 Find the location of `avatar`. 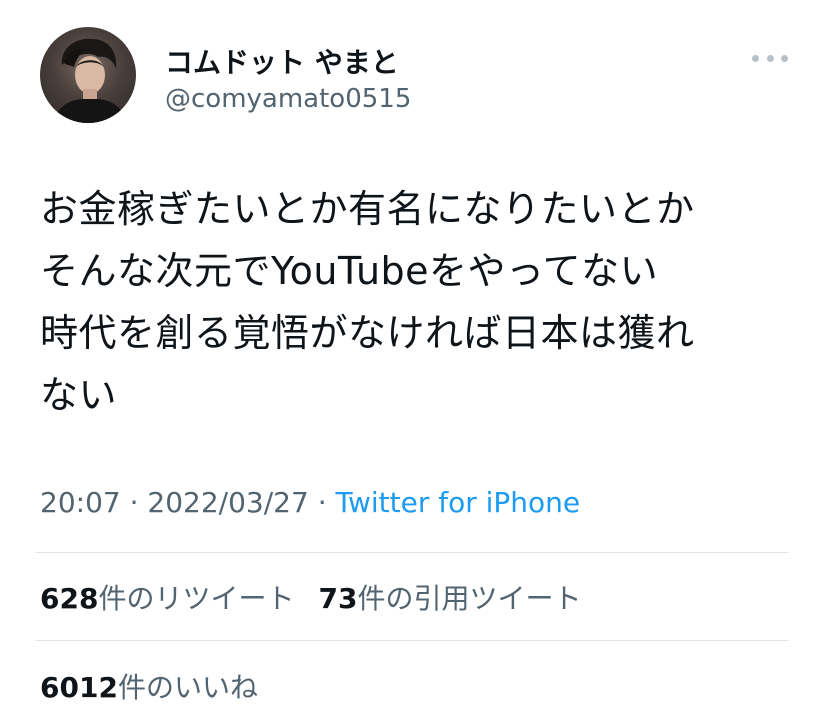

avatar is located at coordinates (88, 75).